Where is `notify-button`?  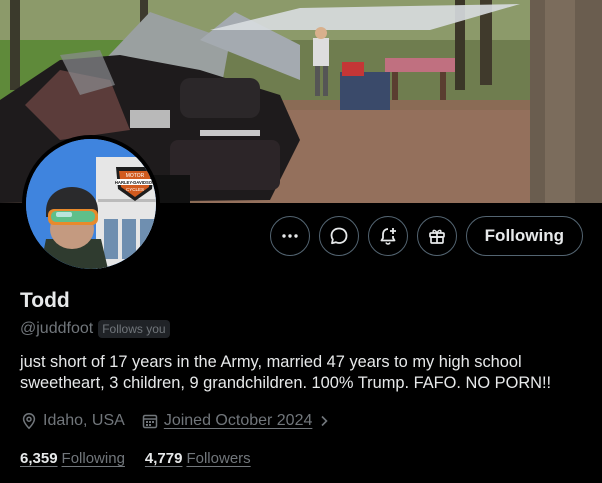
notify-button is located at coordinates (387, 236).